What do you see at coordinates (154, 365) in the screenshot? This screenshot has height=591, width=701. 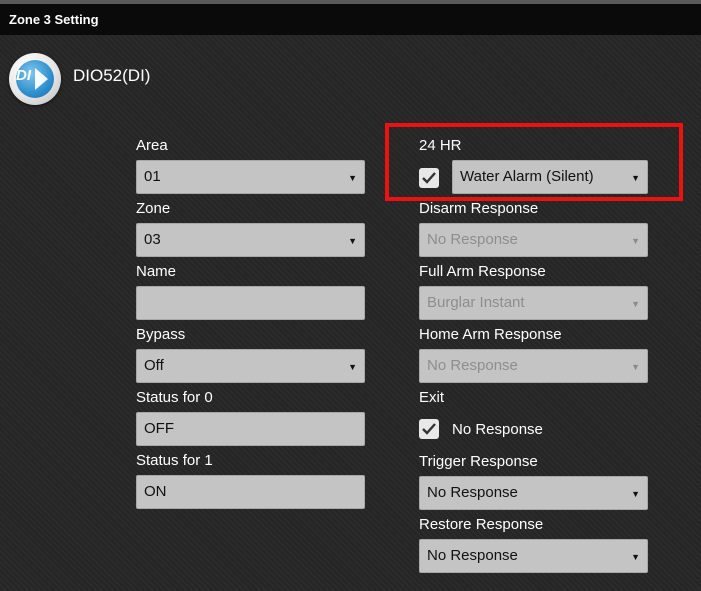 I see `bypass-select-value: Off` at bounding box center [154, 365].